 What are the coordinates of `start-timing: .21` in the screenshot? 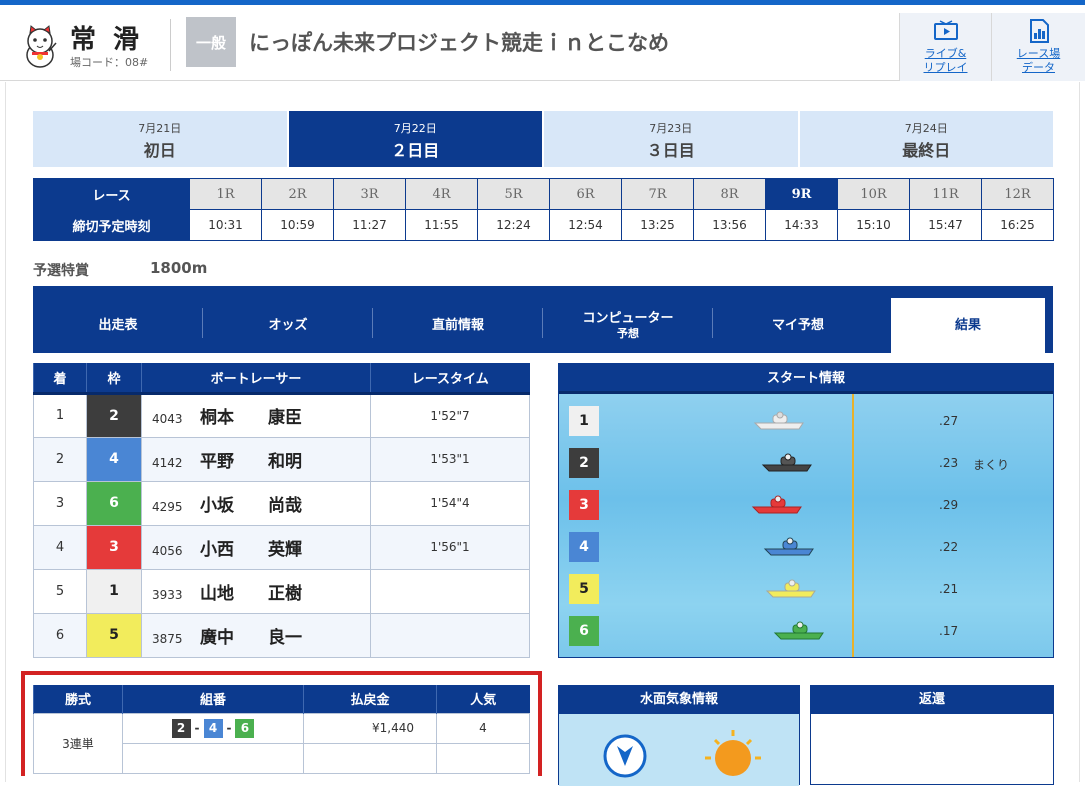 It's located at (949, 589).